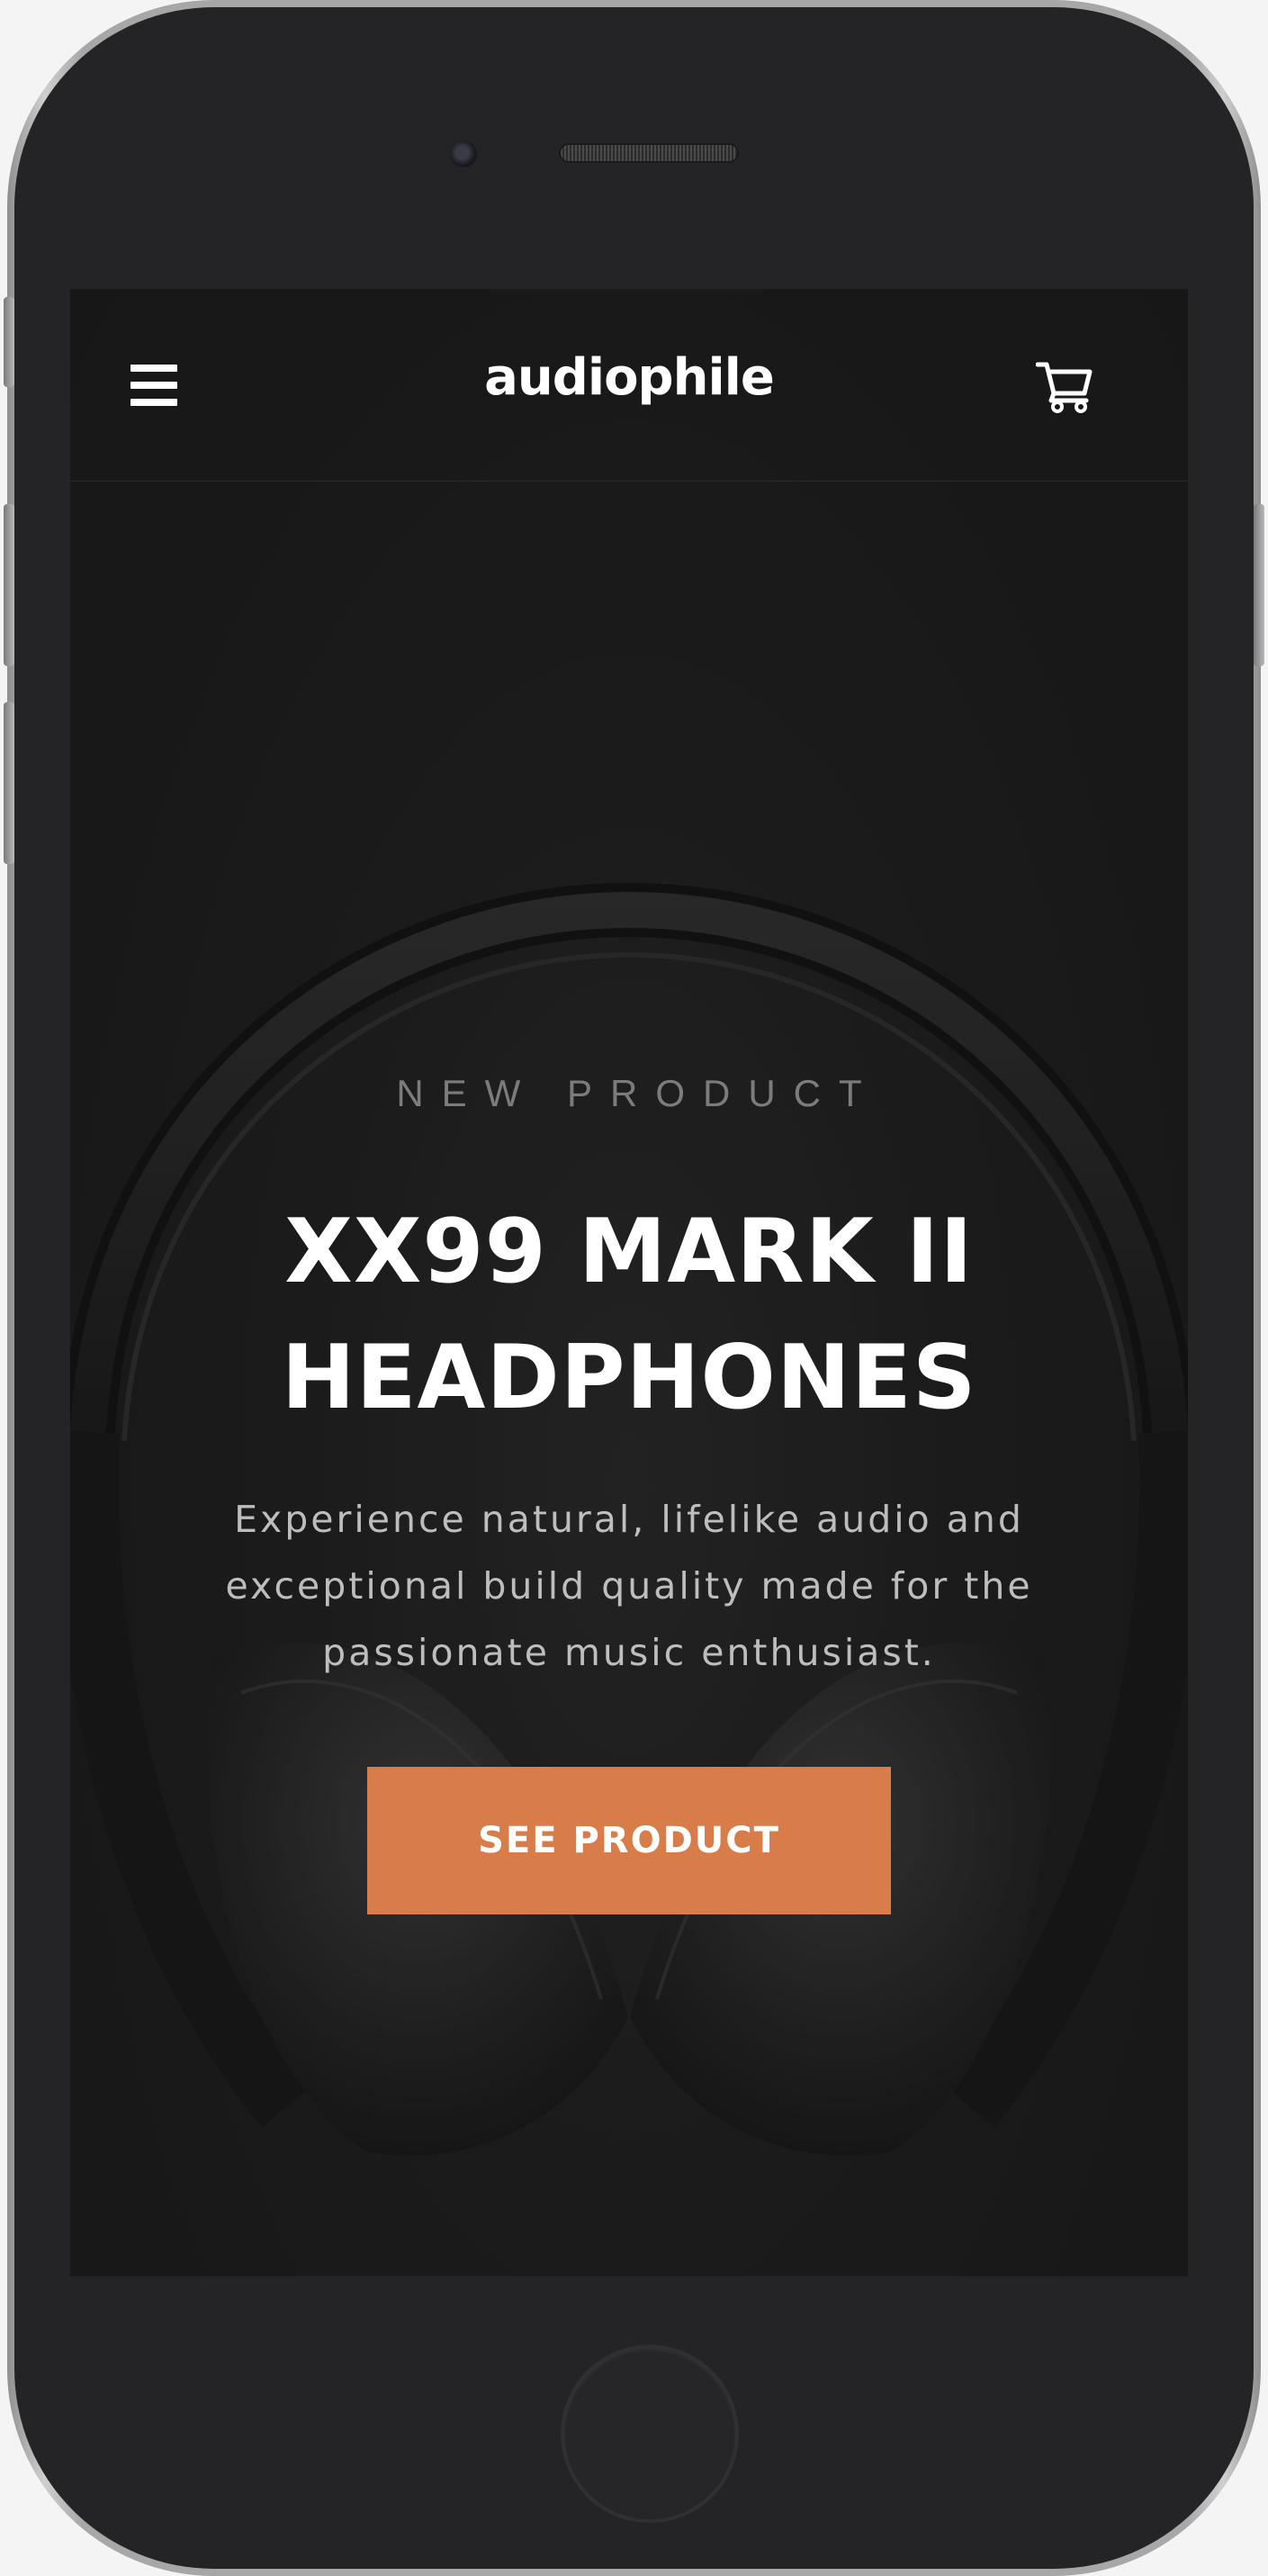  I want to click on see-product-button: SEE PRODUCT, so click(629, 1840).